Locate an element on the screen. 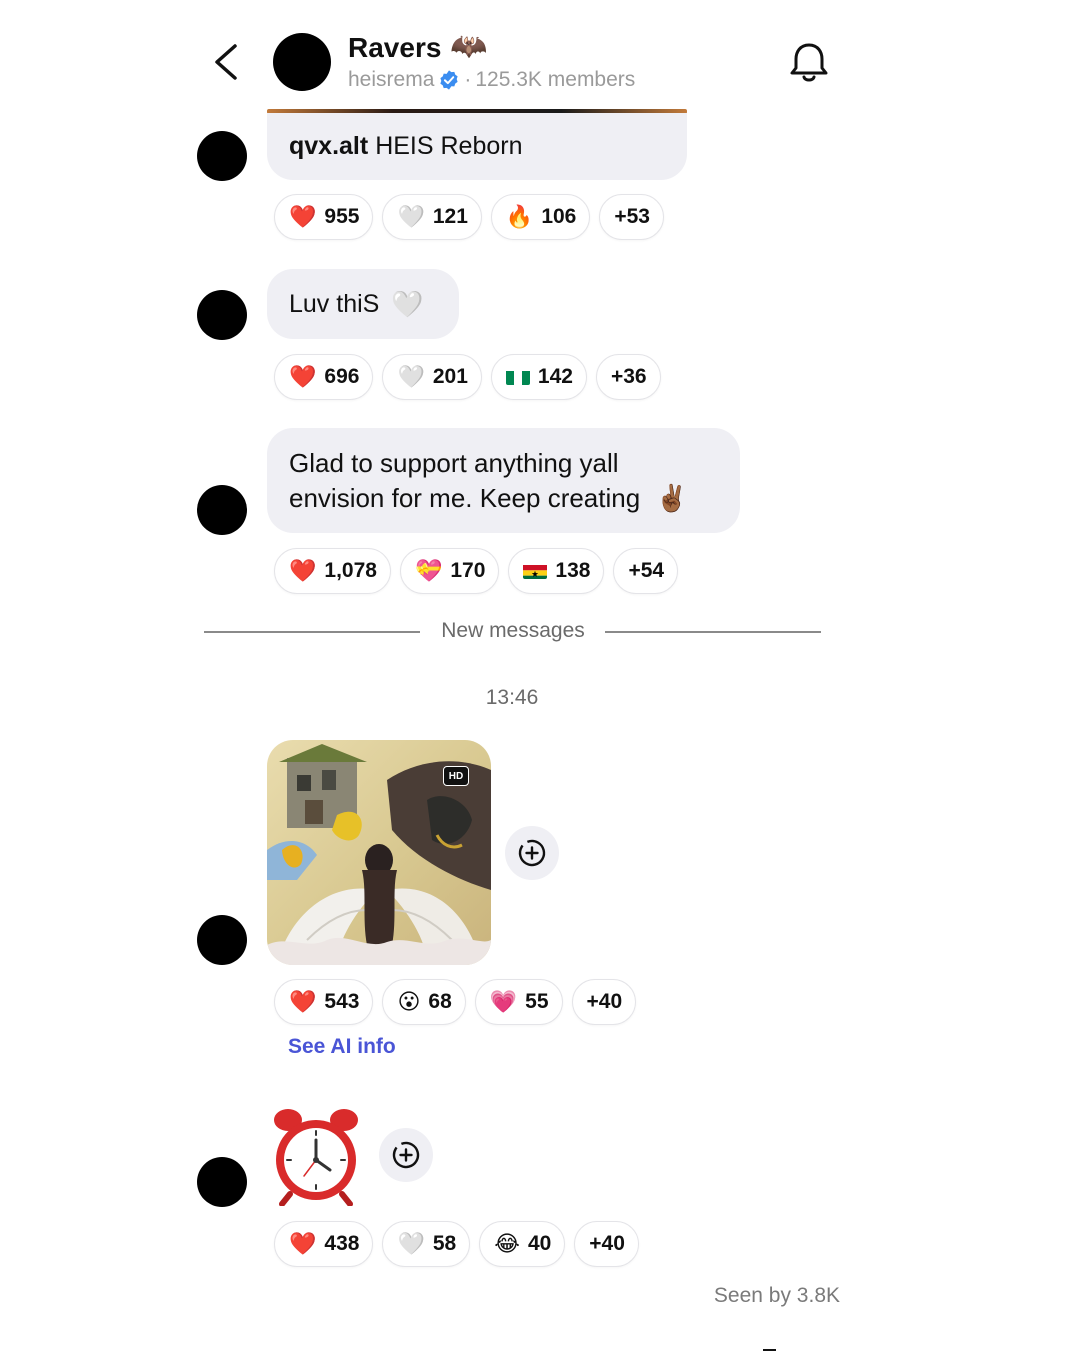 Image resolution: width=1080 pixels, height=1352 pixels. reaction-bar: ❤️ 1,078 💝 170 138 +54 is located at coordinates (476, 571).